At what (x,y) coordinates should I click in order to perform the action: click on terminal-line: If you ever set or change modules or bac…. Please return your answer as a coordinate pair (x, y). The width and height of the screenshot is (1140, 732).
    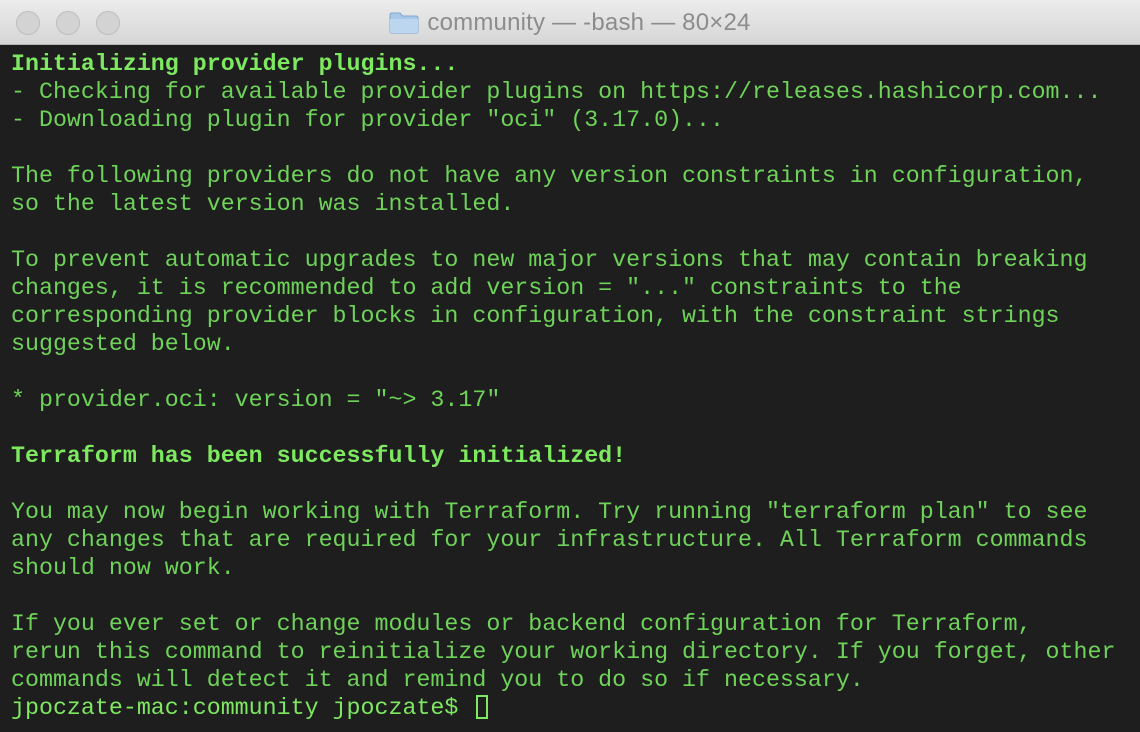
    Looking at the image, I should click on (521, 624).